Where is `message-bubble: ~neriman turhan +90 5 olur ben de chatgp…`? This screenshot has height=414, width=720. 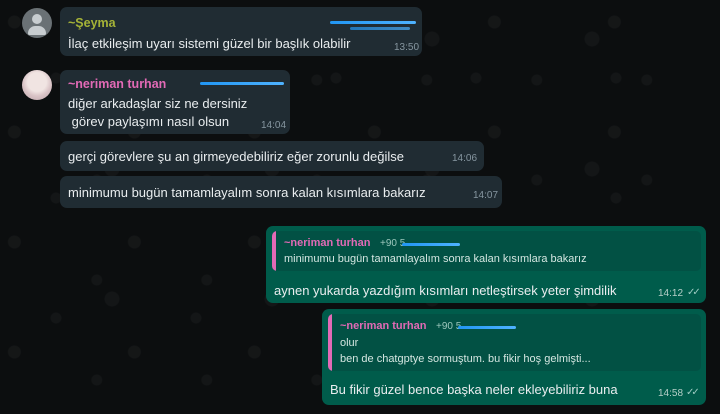 message-bubble: ~neriman turhan +90 5 olur ben de chatgp… is located at coordinates (514, 357).